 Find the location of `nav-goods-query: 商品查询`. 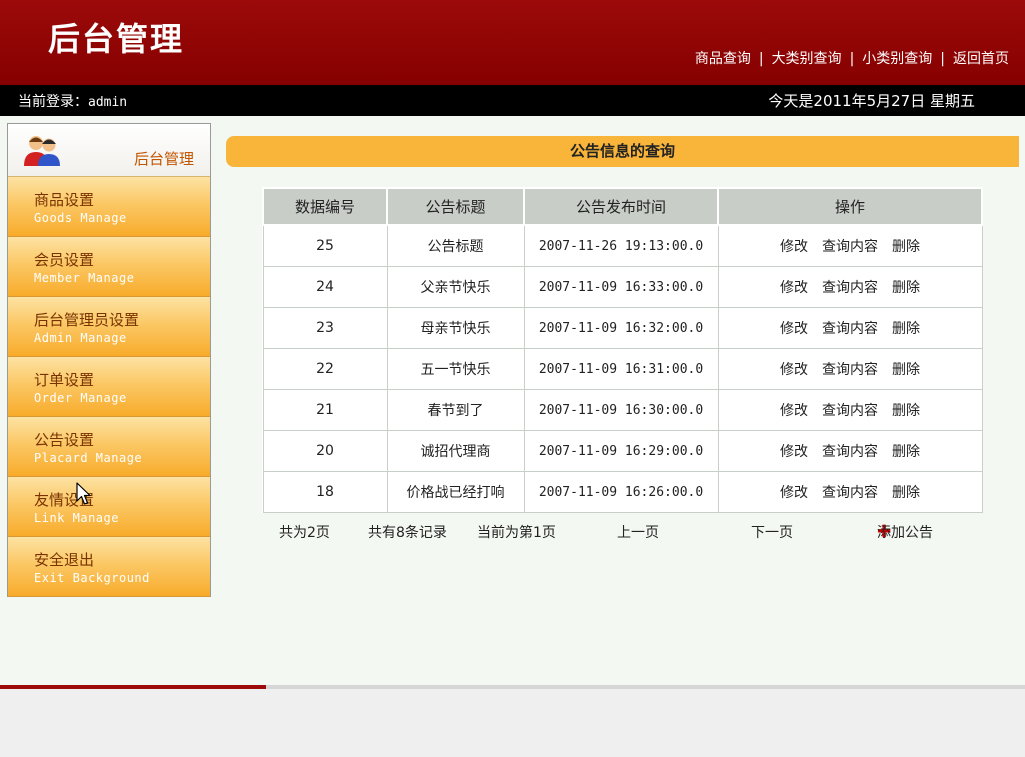

nav-goods-query: 商品查询 is located at coordinates (723, 59).